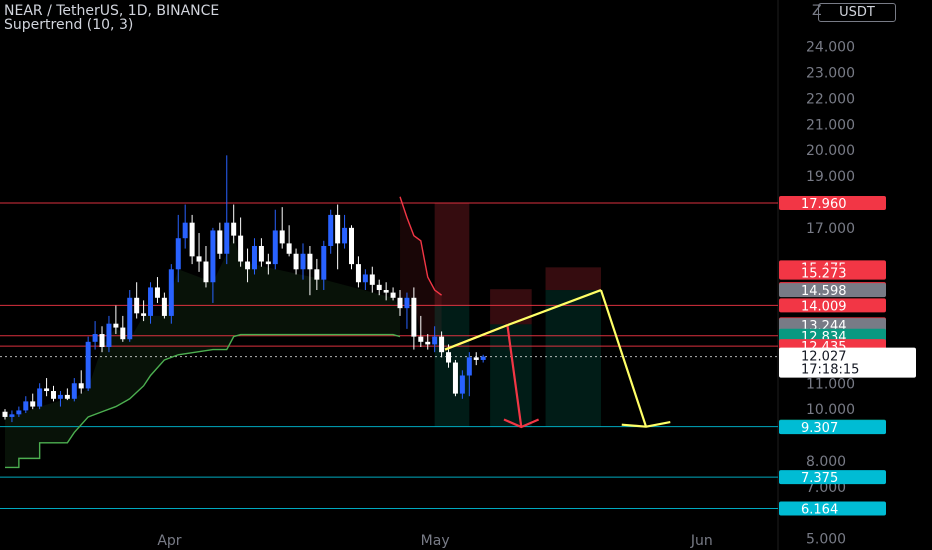 The height and width of the screenshot is (550, 932). I want to click on price-axis-label: 6.164, so click(819, 510).